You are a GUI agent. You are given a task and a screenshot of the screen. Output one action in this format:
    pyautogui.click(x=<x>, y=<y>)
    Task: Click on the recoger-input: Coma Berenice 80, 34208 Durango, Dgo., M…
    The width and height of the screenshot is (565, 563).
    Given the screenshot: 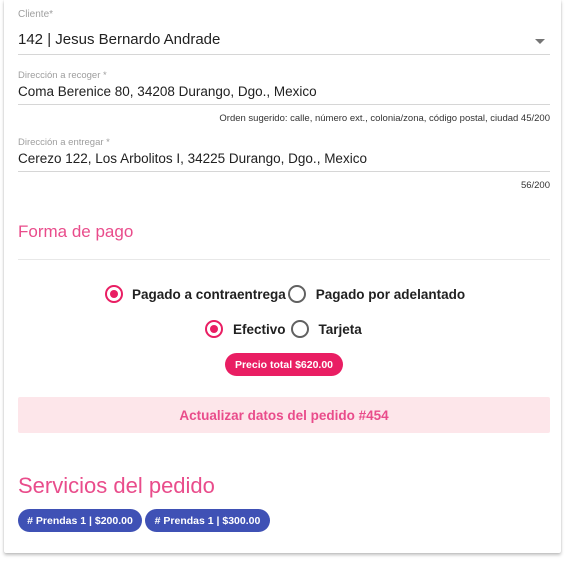 What is the action you would take?
    pyautogui.click(x=167, y=91)
    